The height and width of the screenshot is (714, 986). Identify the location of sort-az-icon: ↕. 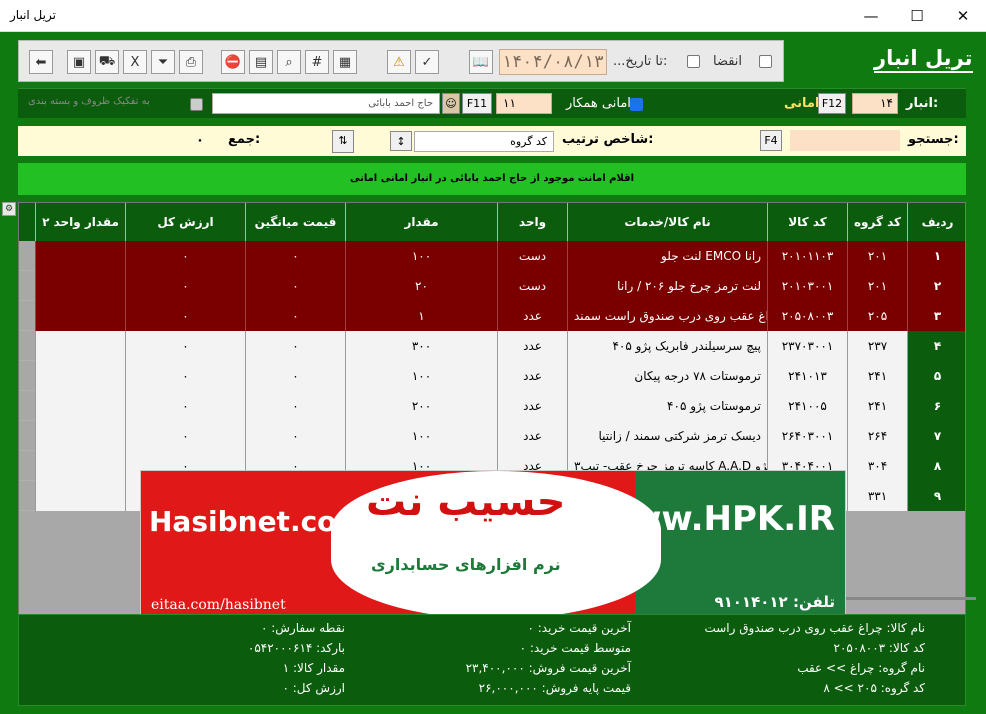
(401, 141).